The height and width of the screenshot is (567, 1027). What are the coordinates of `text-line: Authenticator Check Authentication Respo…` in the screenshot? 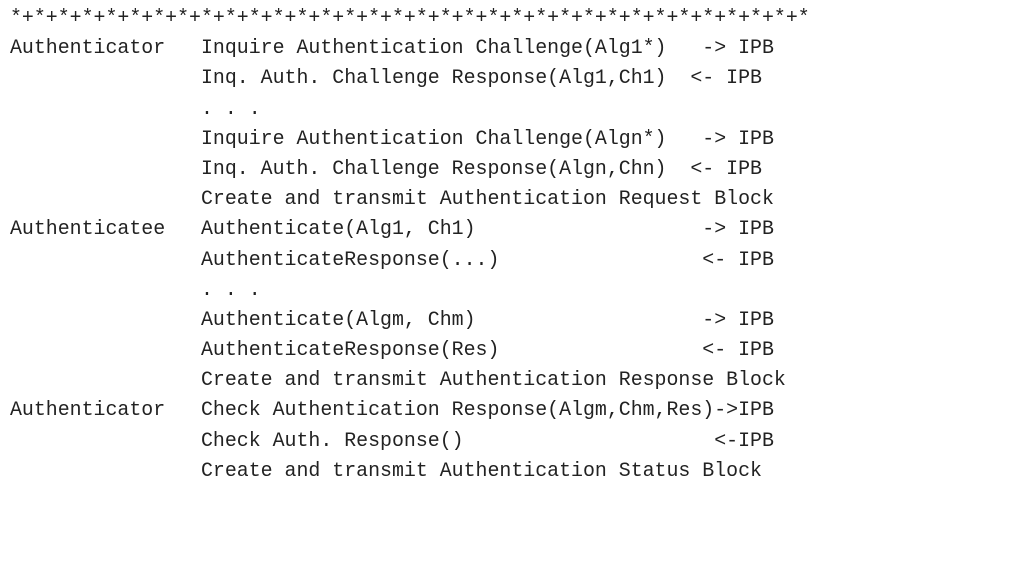 It's located at (392, 410).